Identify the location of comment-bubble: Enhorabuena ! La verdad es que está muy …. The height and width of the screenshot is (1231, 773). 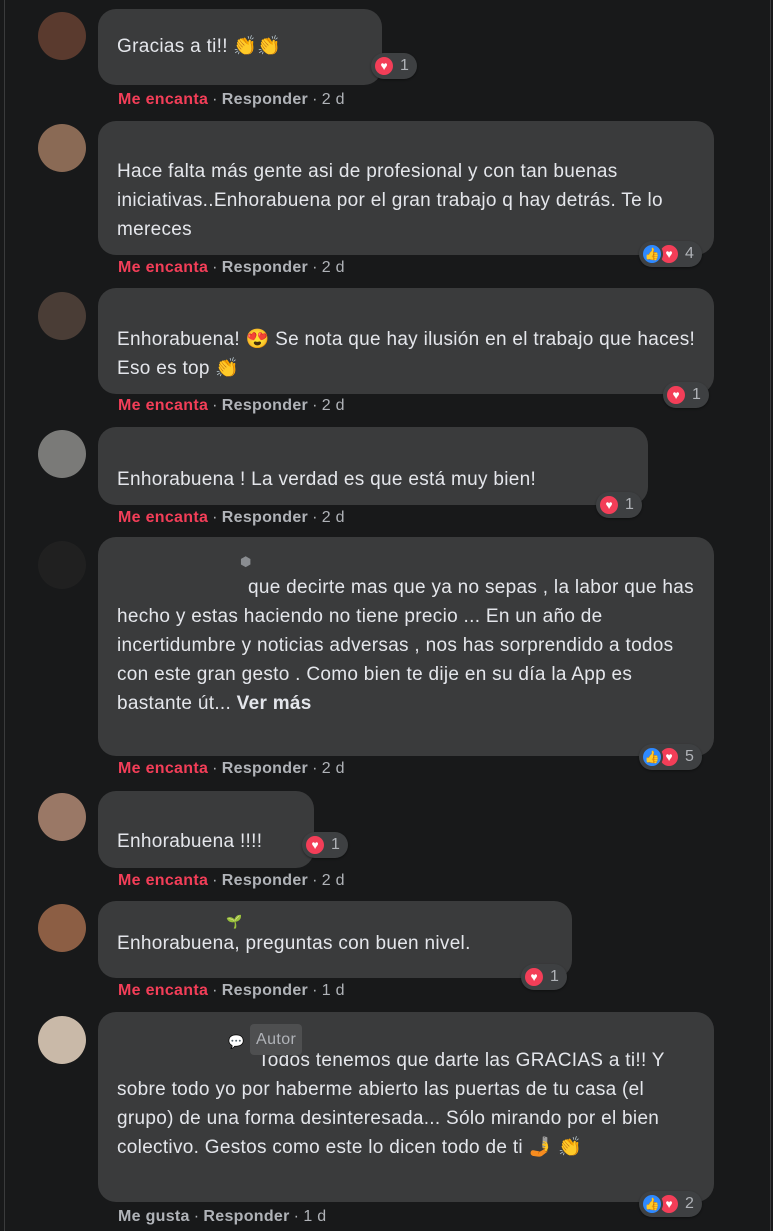
(373, 466).